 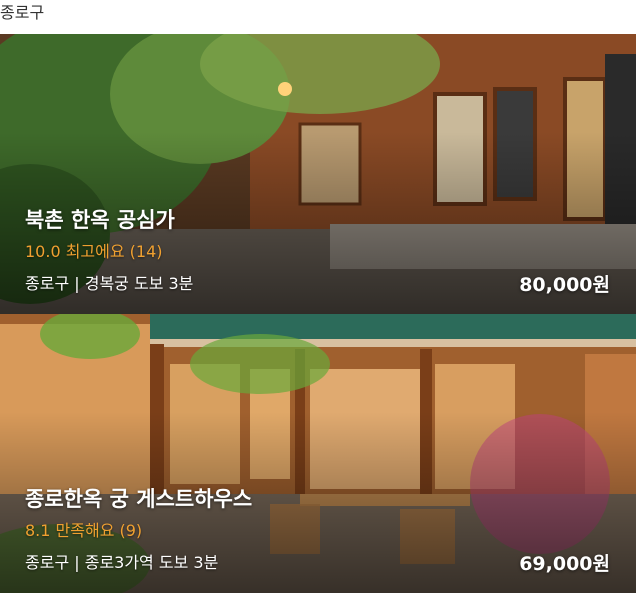 What do you see at coordinates (122, 562) in the screenshot?
I see `listing-location: 종로구 | 종로3가역 도보 3분` at bounding box center [122, 562].